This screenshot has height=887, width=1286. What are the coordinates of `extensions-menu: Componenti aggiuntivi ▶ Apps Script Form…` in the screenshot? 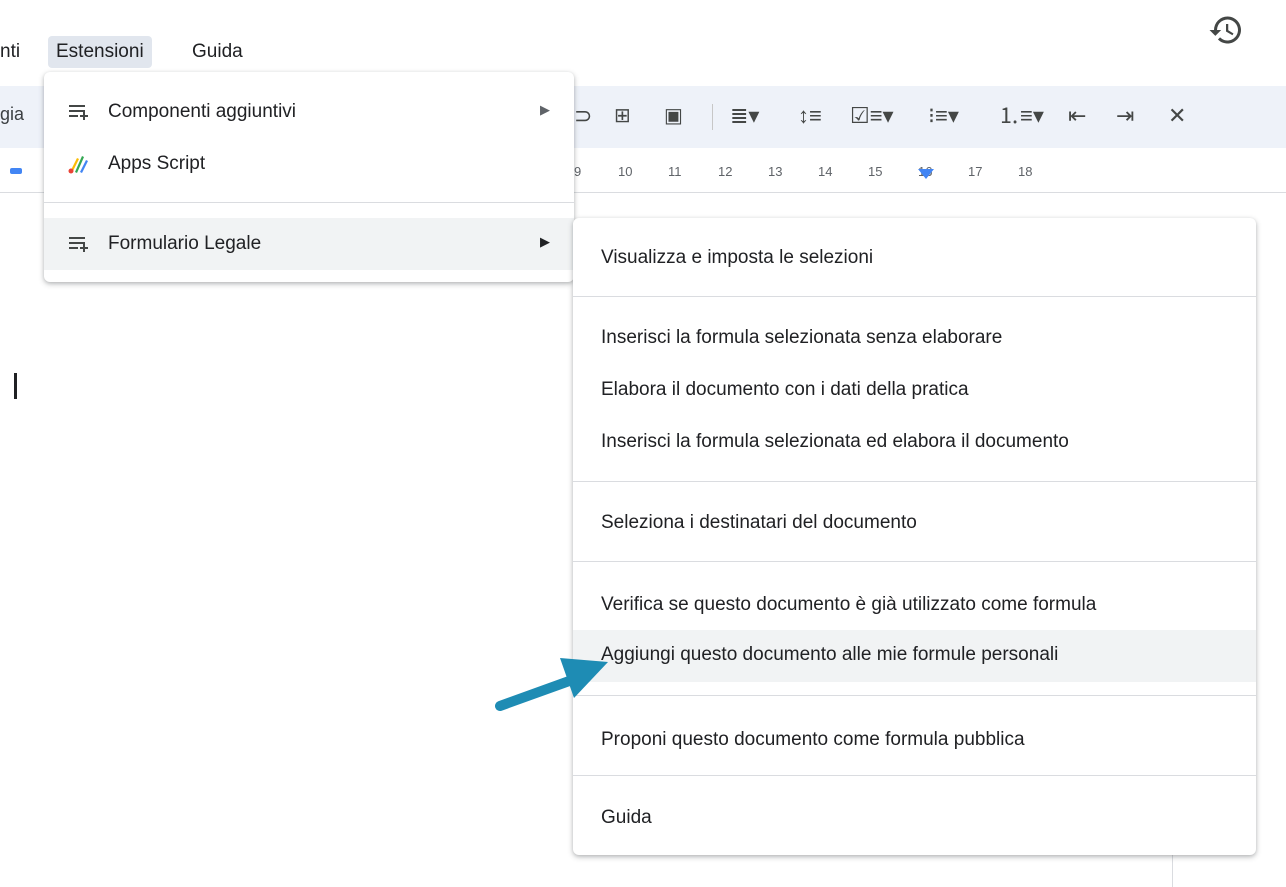 It's located at (309, 177).